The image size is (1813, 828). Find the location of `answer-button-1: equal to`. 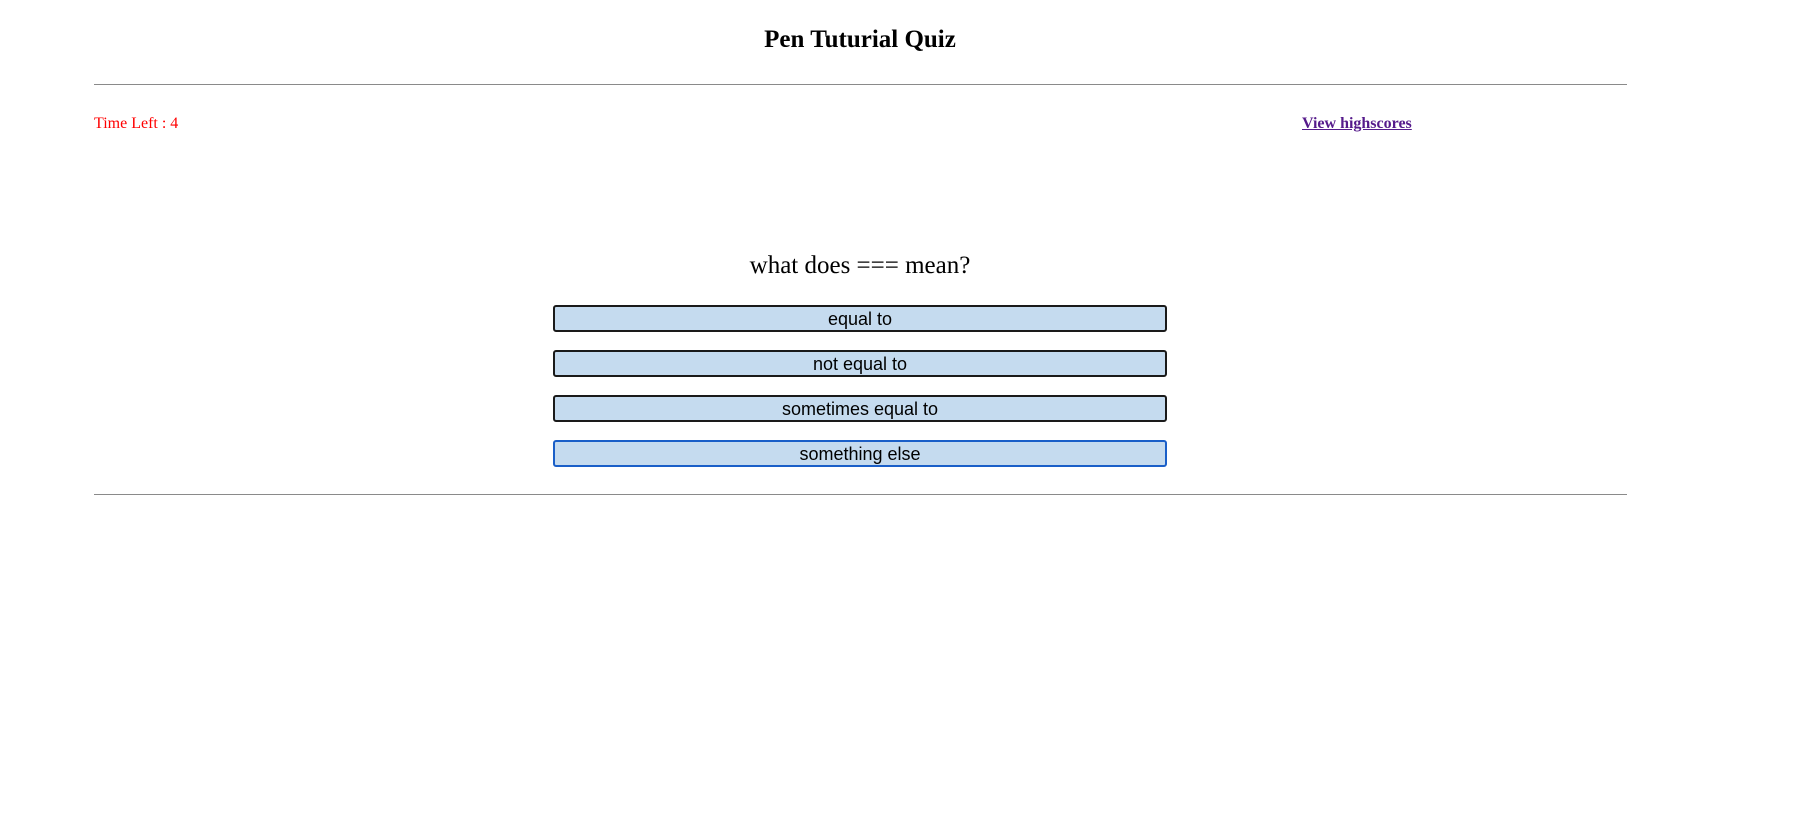

answer-button-1: equal to is located at coordinates (860, 318).